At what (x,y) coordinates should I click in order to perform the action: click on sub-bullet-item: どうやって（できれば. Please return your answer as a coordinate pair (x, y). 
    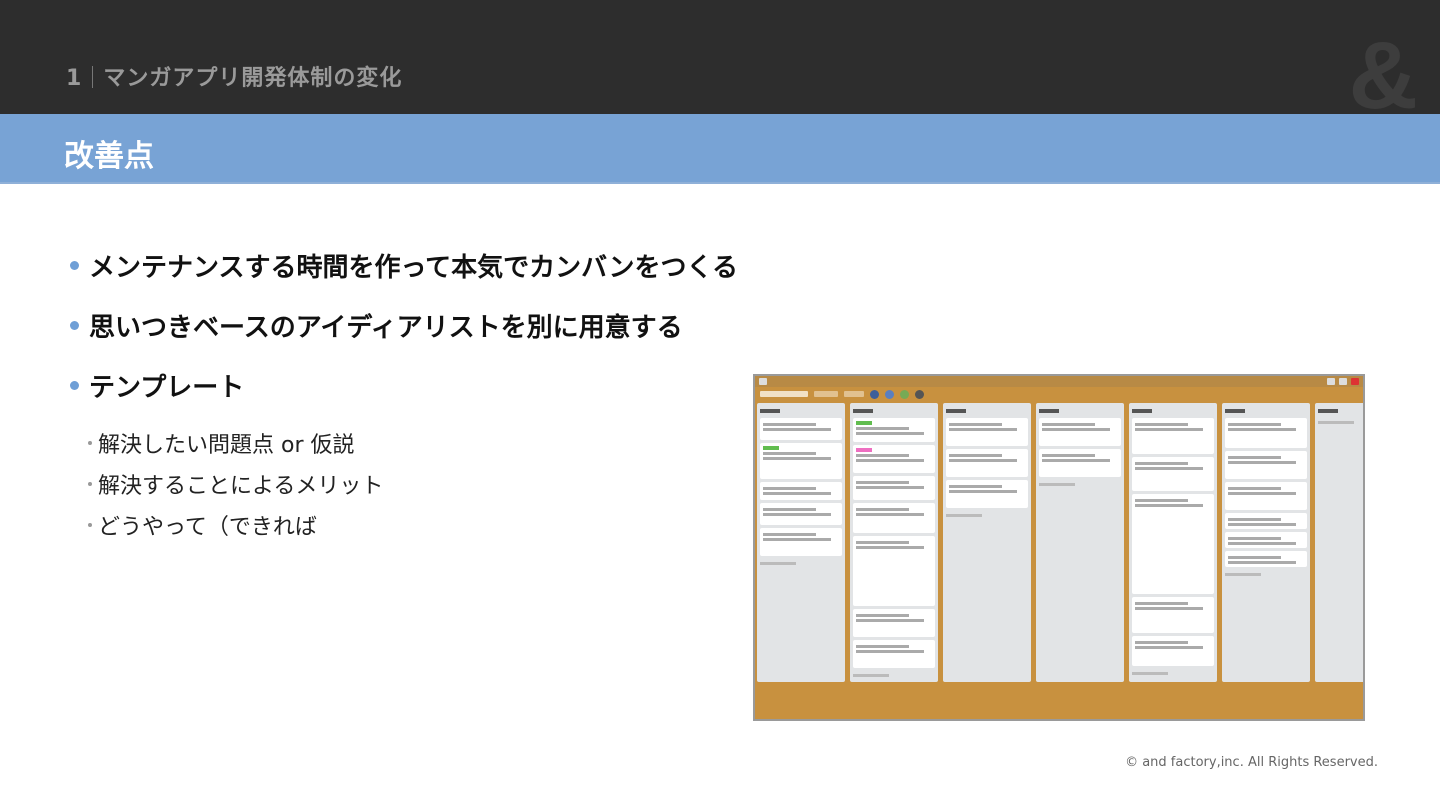
    Looking at the image, I should click on (413, 524).